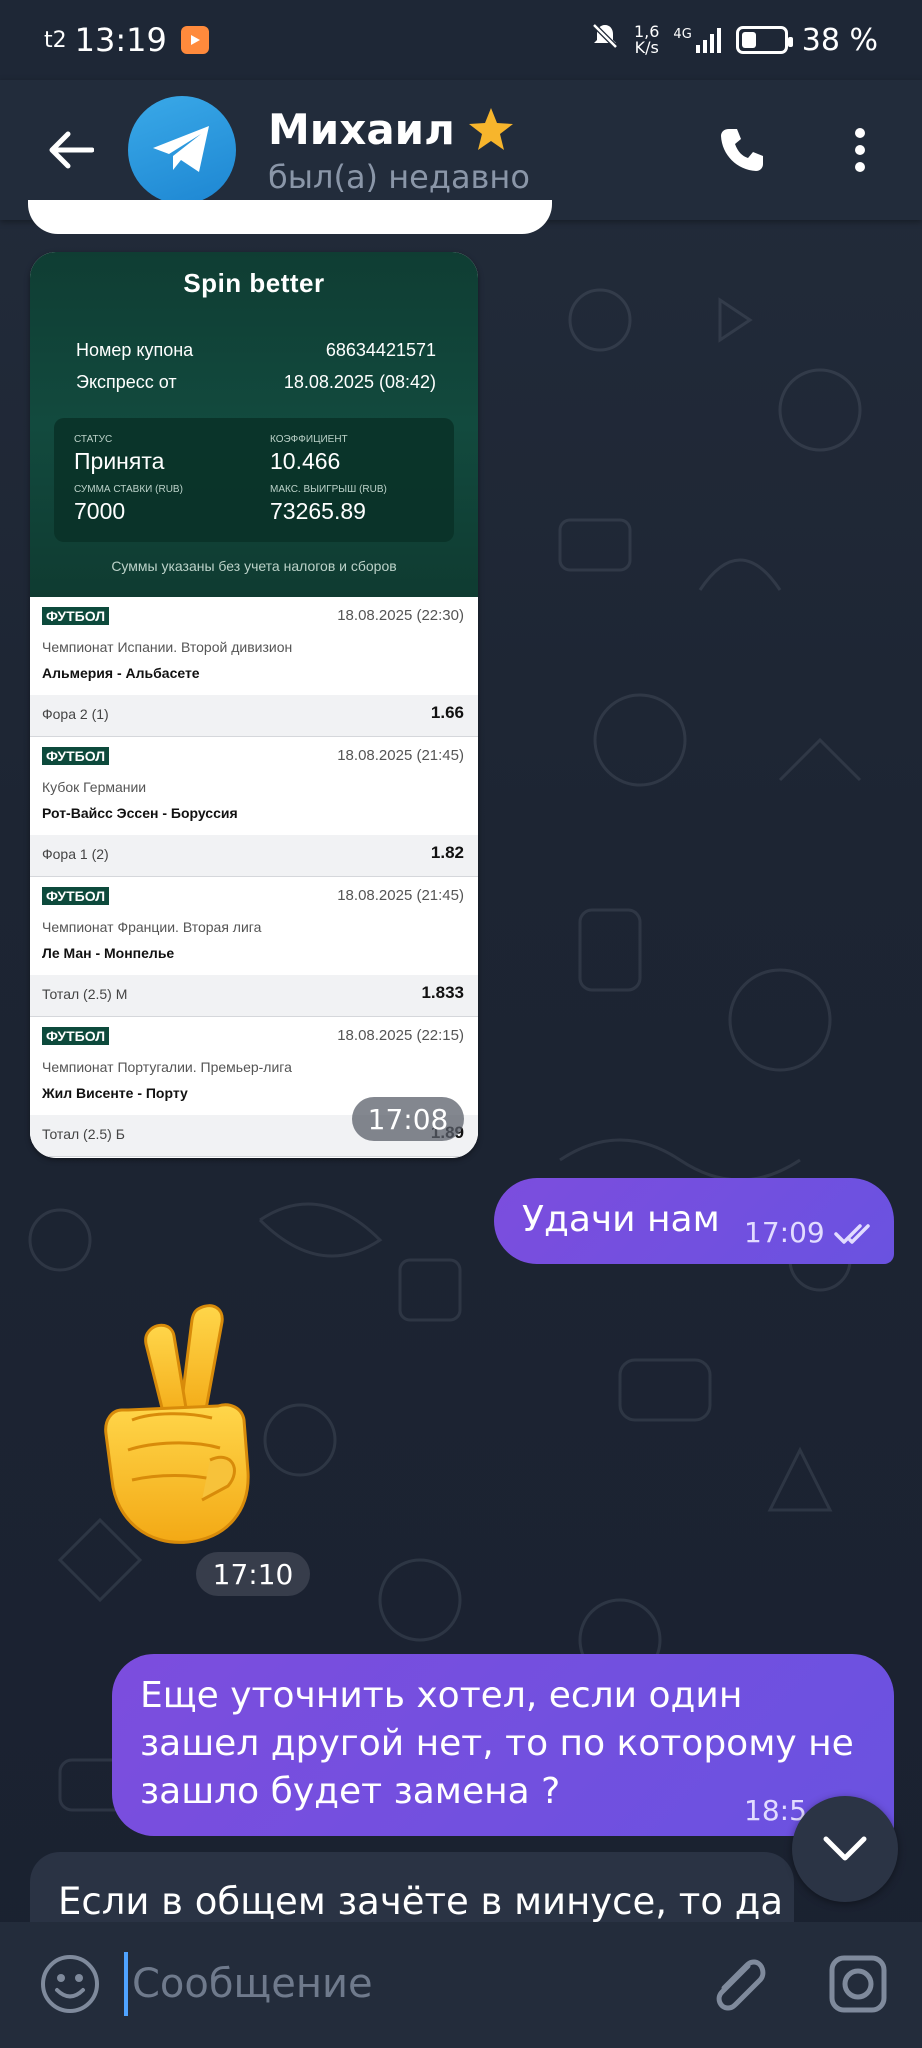  I want to click on double-check-icon, so click(852, 1234).